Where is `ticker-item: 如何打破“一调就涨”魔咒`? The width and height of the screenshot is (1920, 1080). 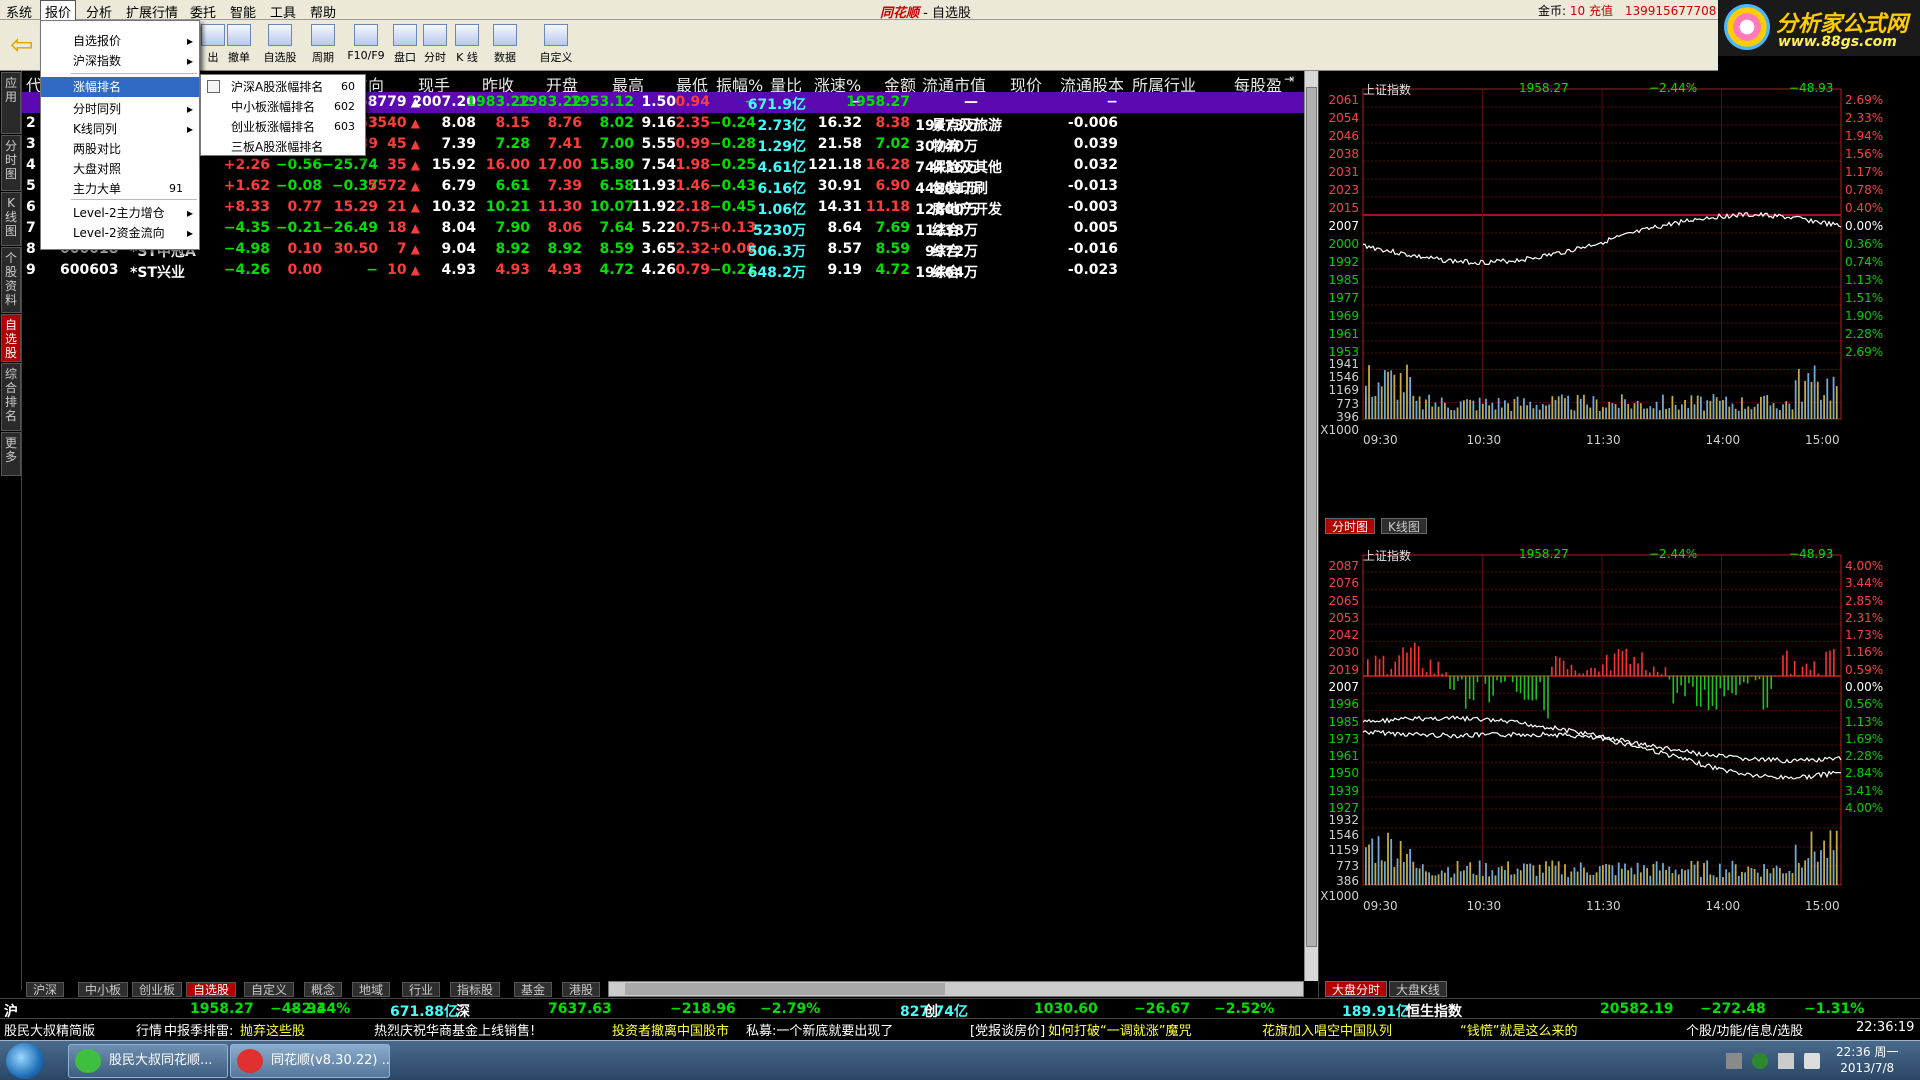
ticker-item: 如何打破“一调就涨”魔咒 is located at coordinates (1119, 1029).